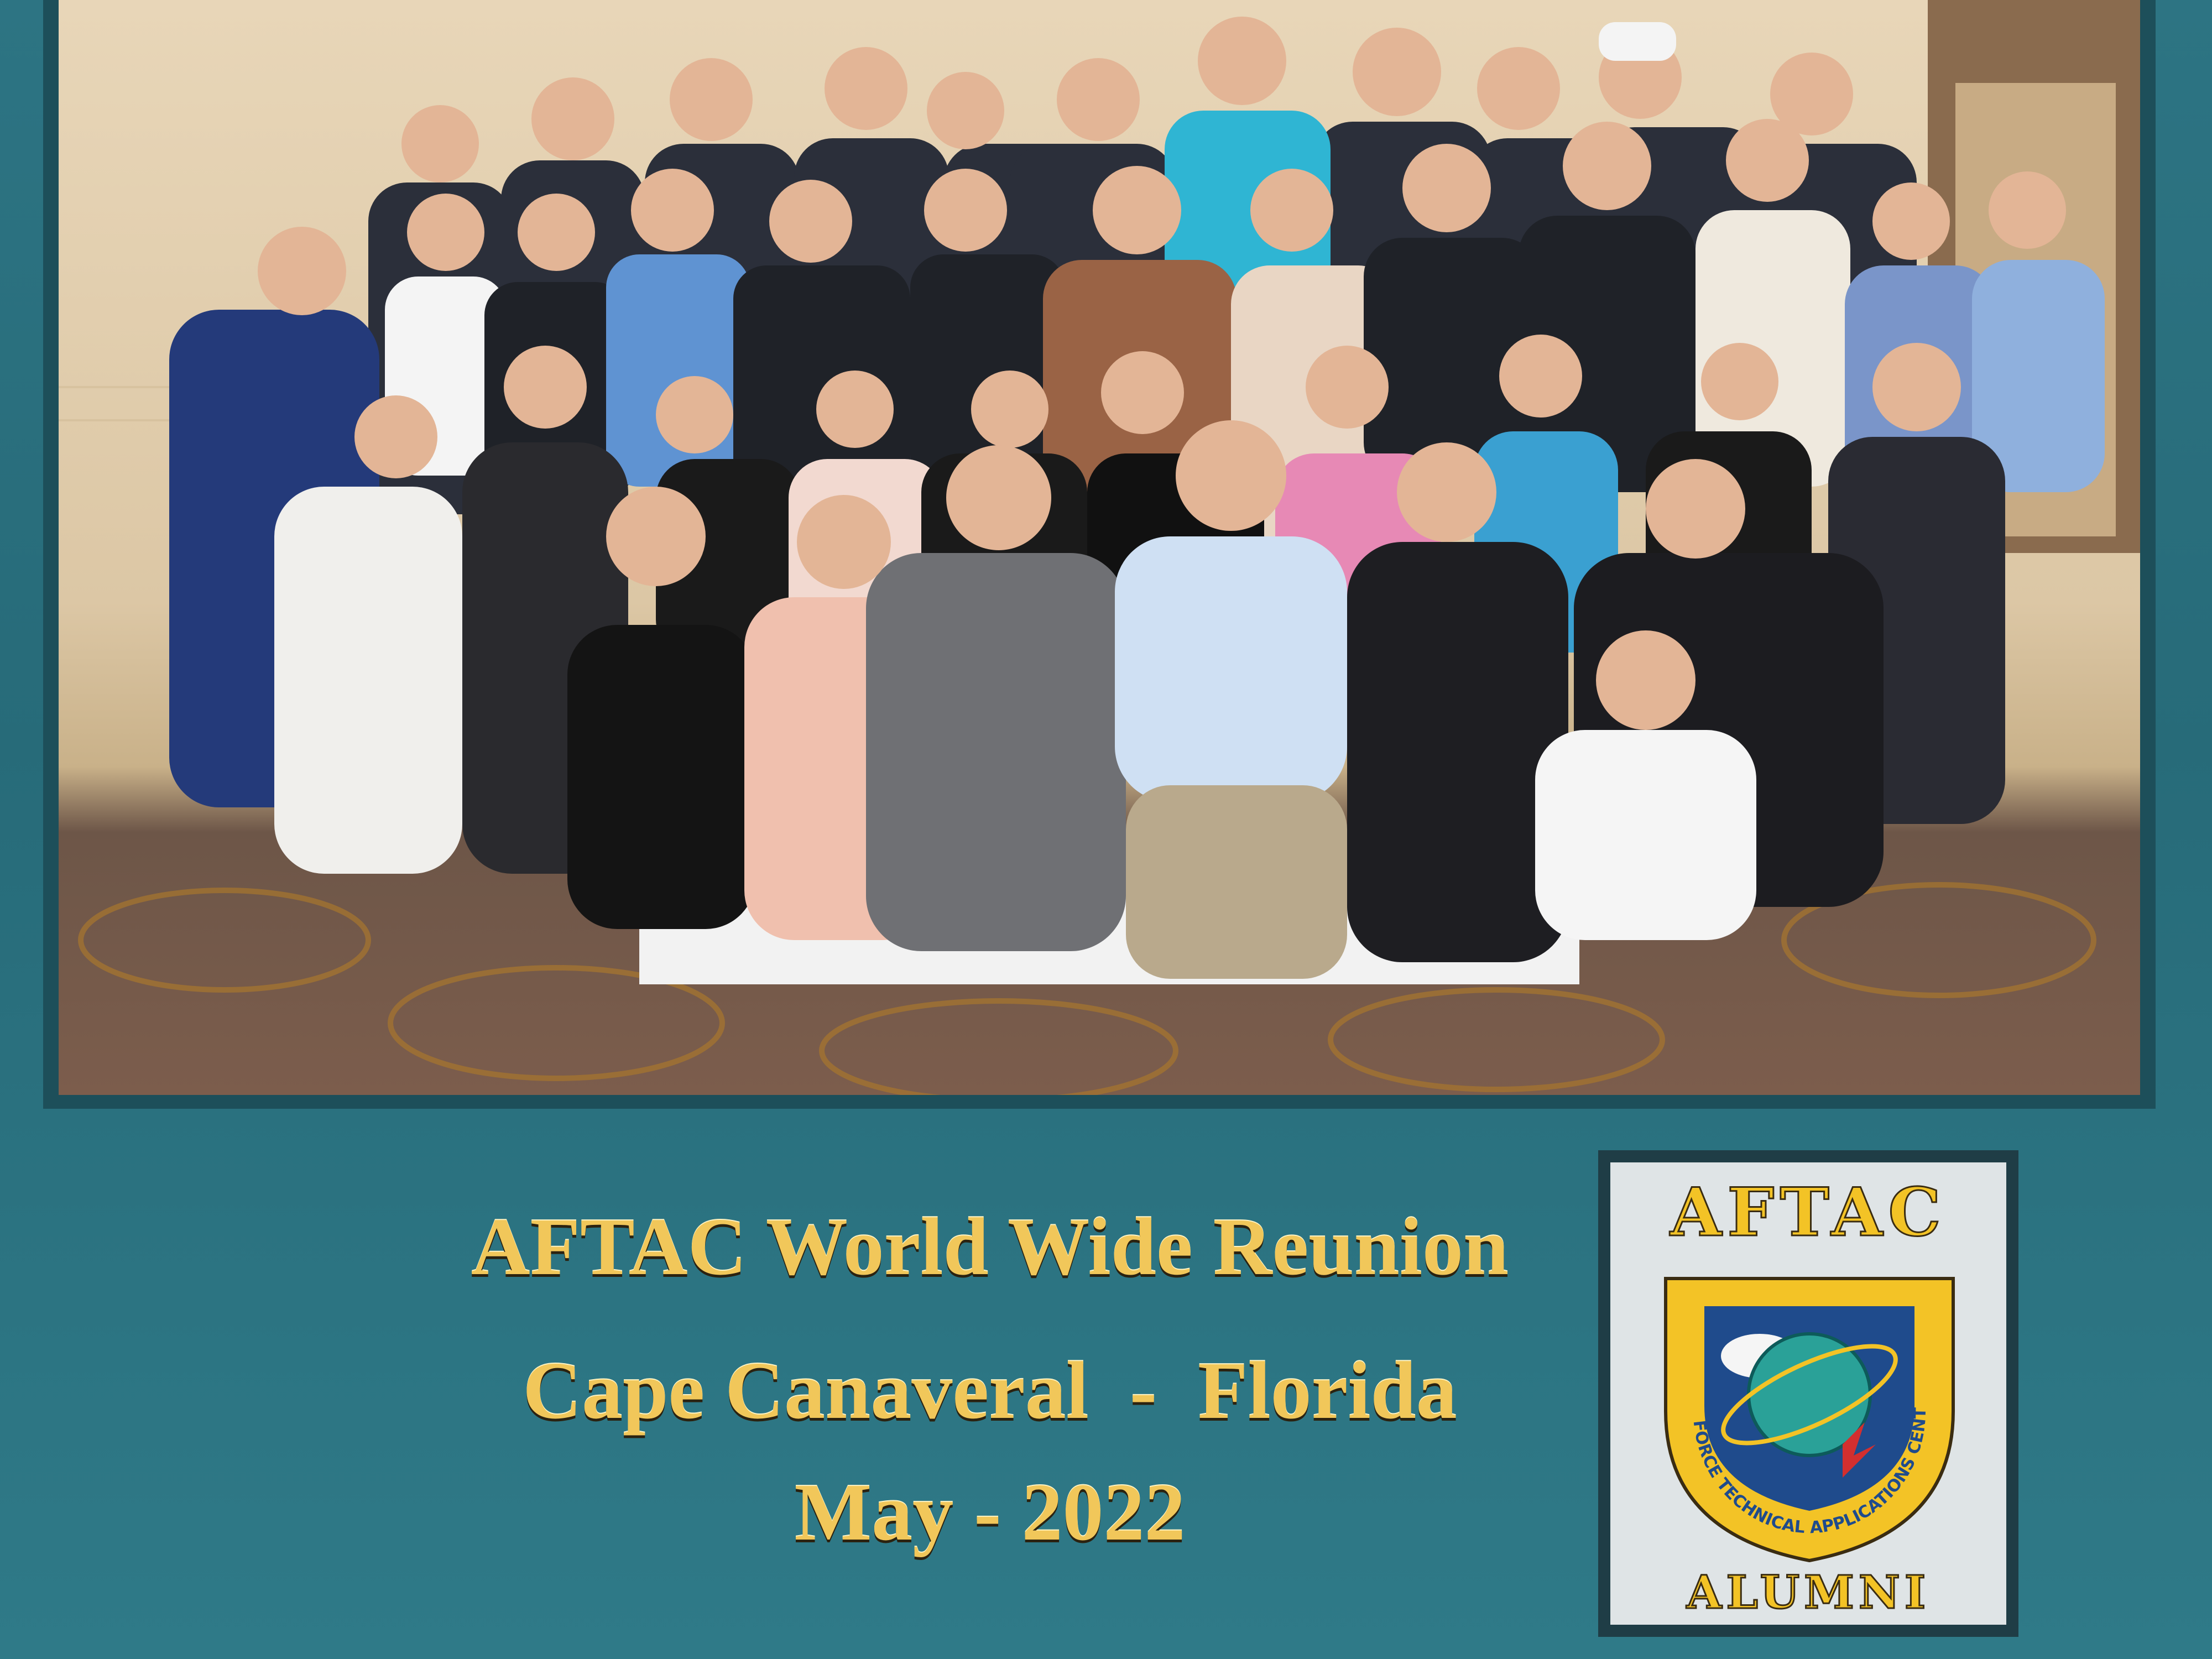  Describe the element at coordinates (990, 1391) in the screenshot. I see `caption-location: Cape Canaveral - Florida` at that location.